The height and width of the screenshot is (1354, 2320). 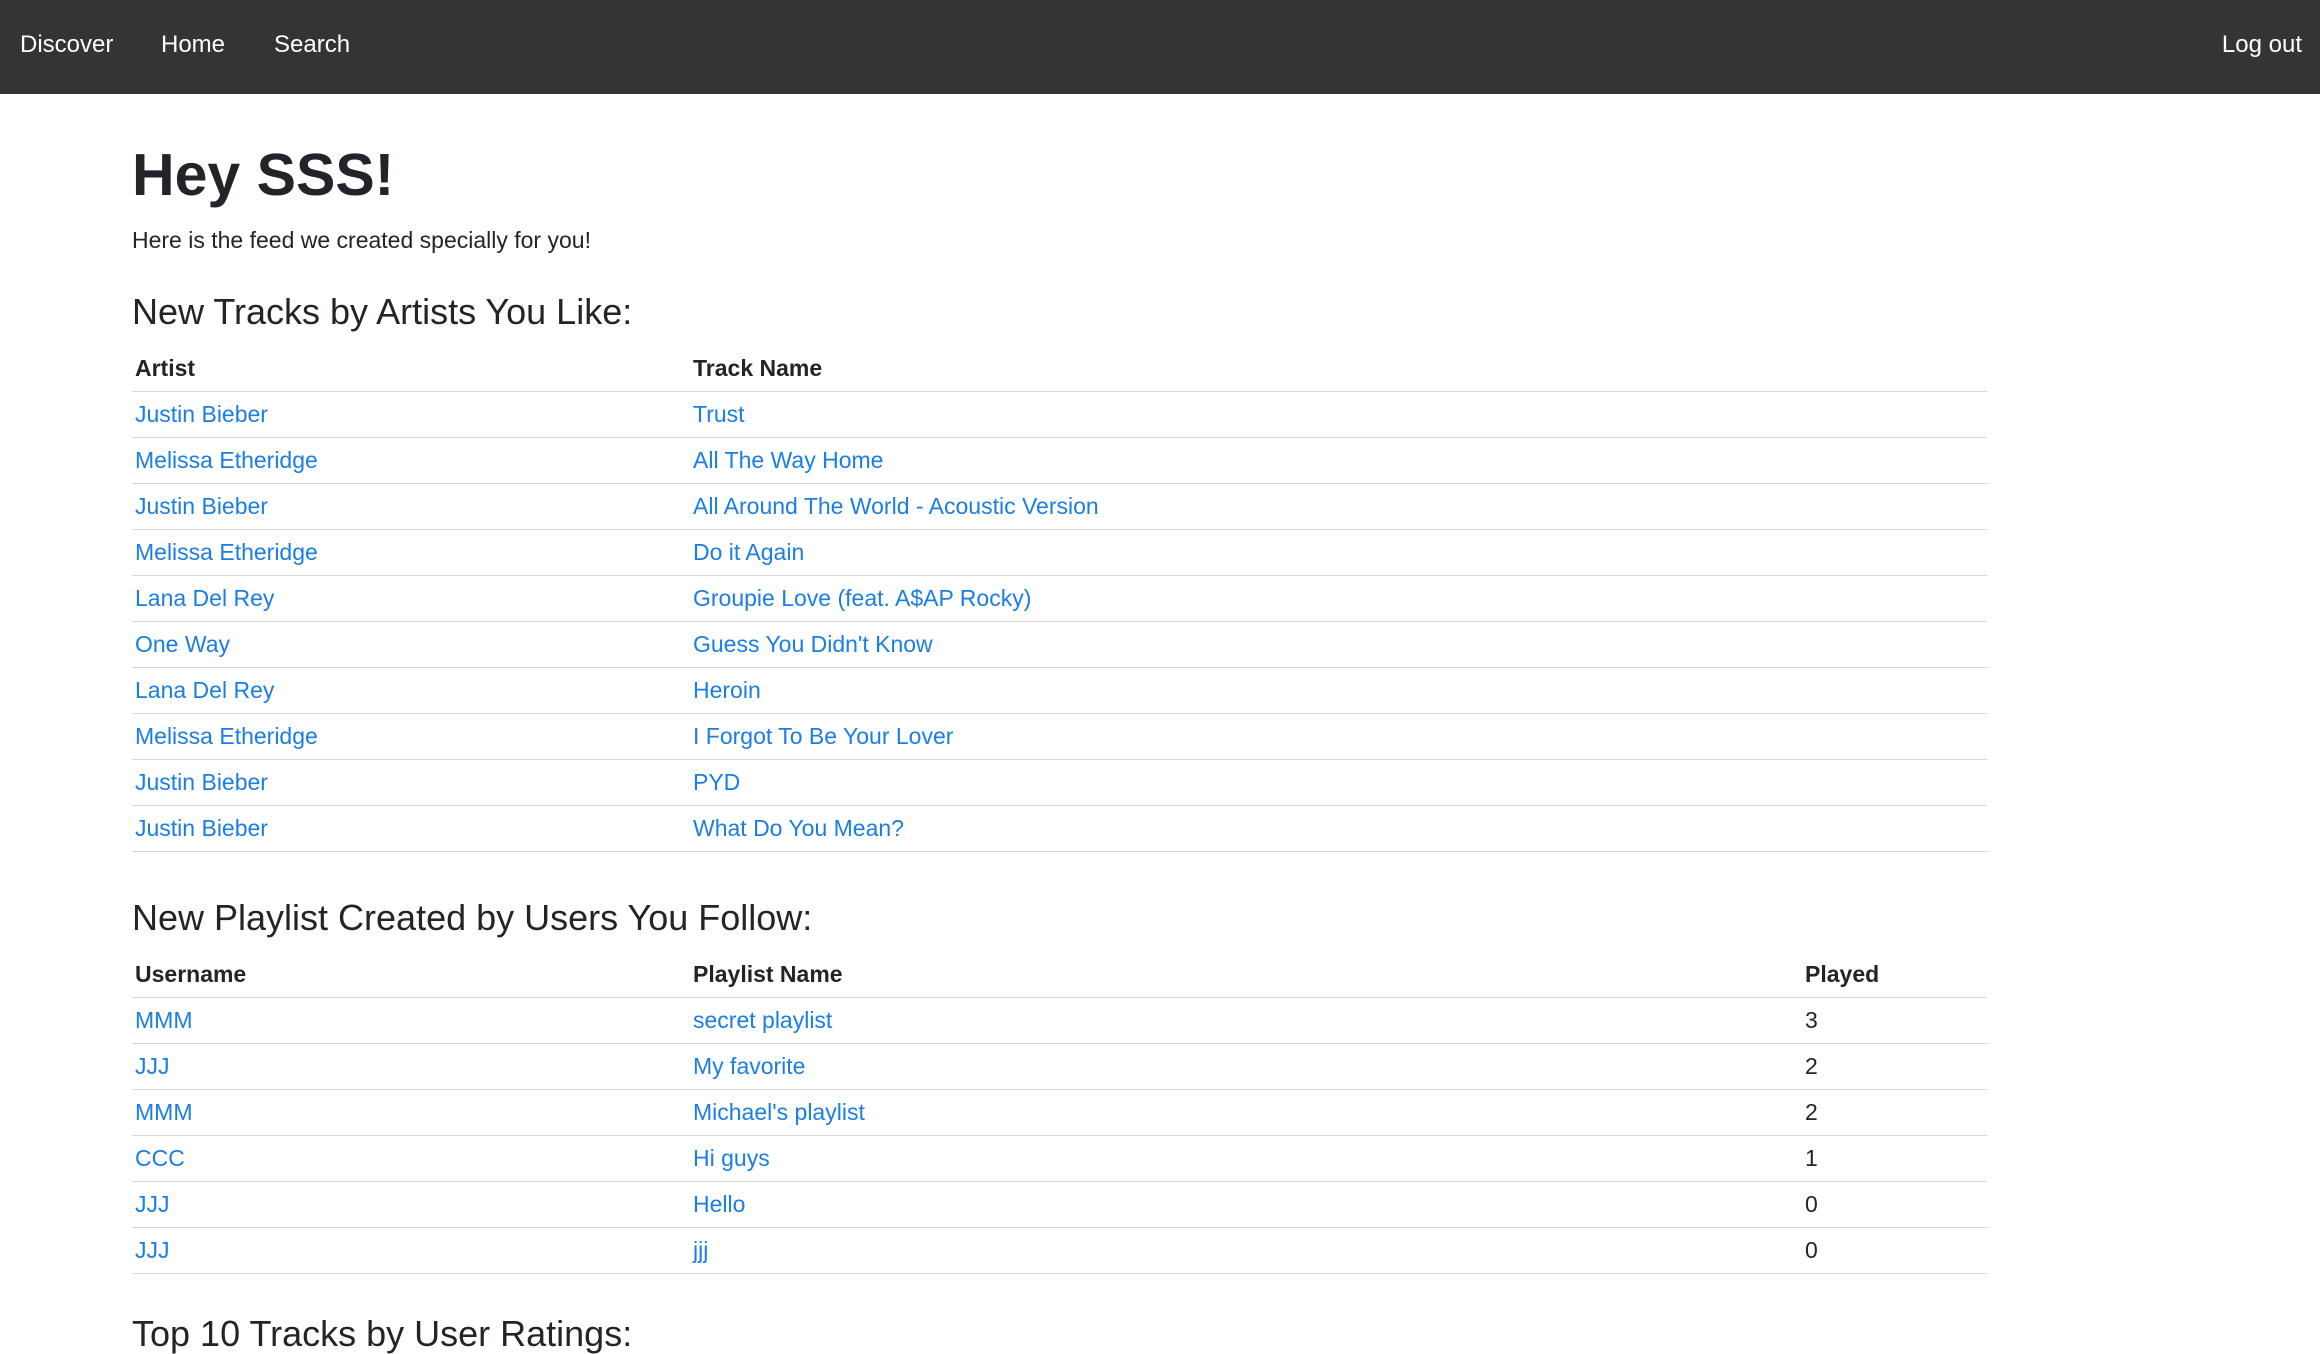 What do you see at coordinates (719, 1204) in the screenshot?
I see `playlist-link: Hello` at bounding box center [719, 1204].